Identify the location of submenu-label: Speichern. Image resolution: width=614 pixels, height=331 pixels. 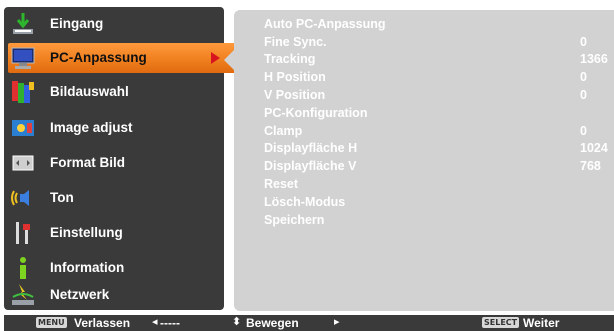
(294, 220).